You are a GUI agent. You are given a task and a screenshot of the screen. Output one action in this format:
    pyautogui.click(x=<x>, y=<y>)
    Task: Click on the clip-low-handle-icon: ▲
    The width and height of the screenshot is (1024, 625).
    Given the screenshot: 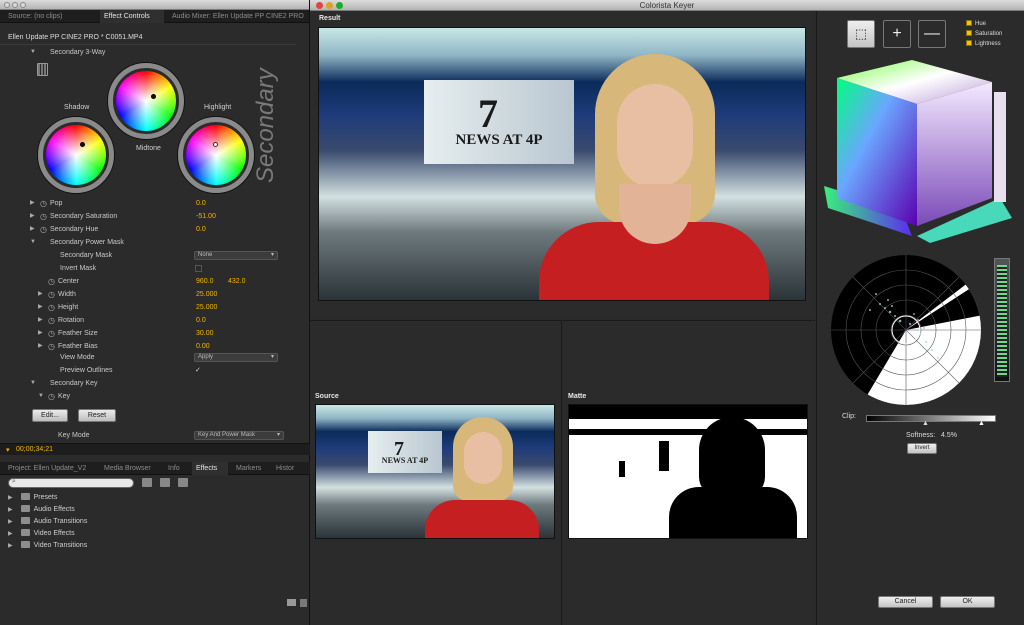 What is the action you would take?
    pyautogui.click(x=925, y=423)
    